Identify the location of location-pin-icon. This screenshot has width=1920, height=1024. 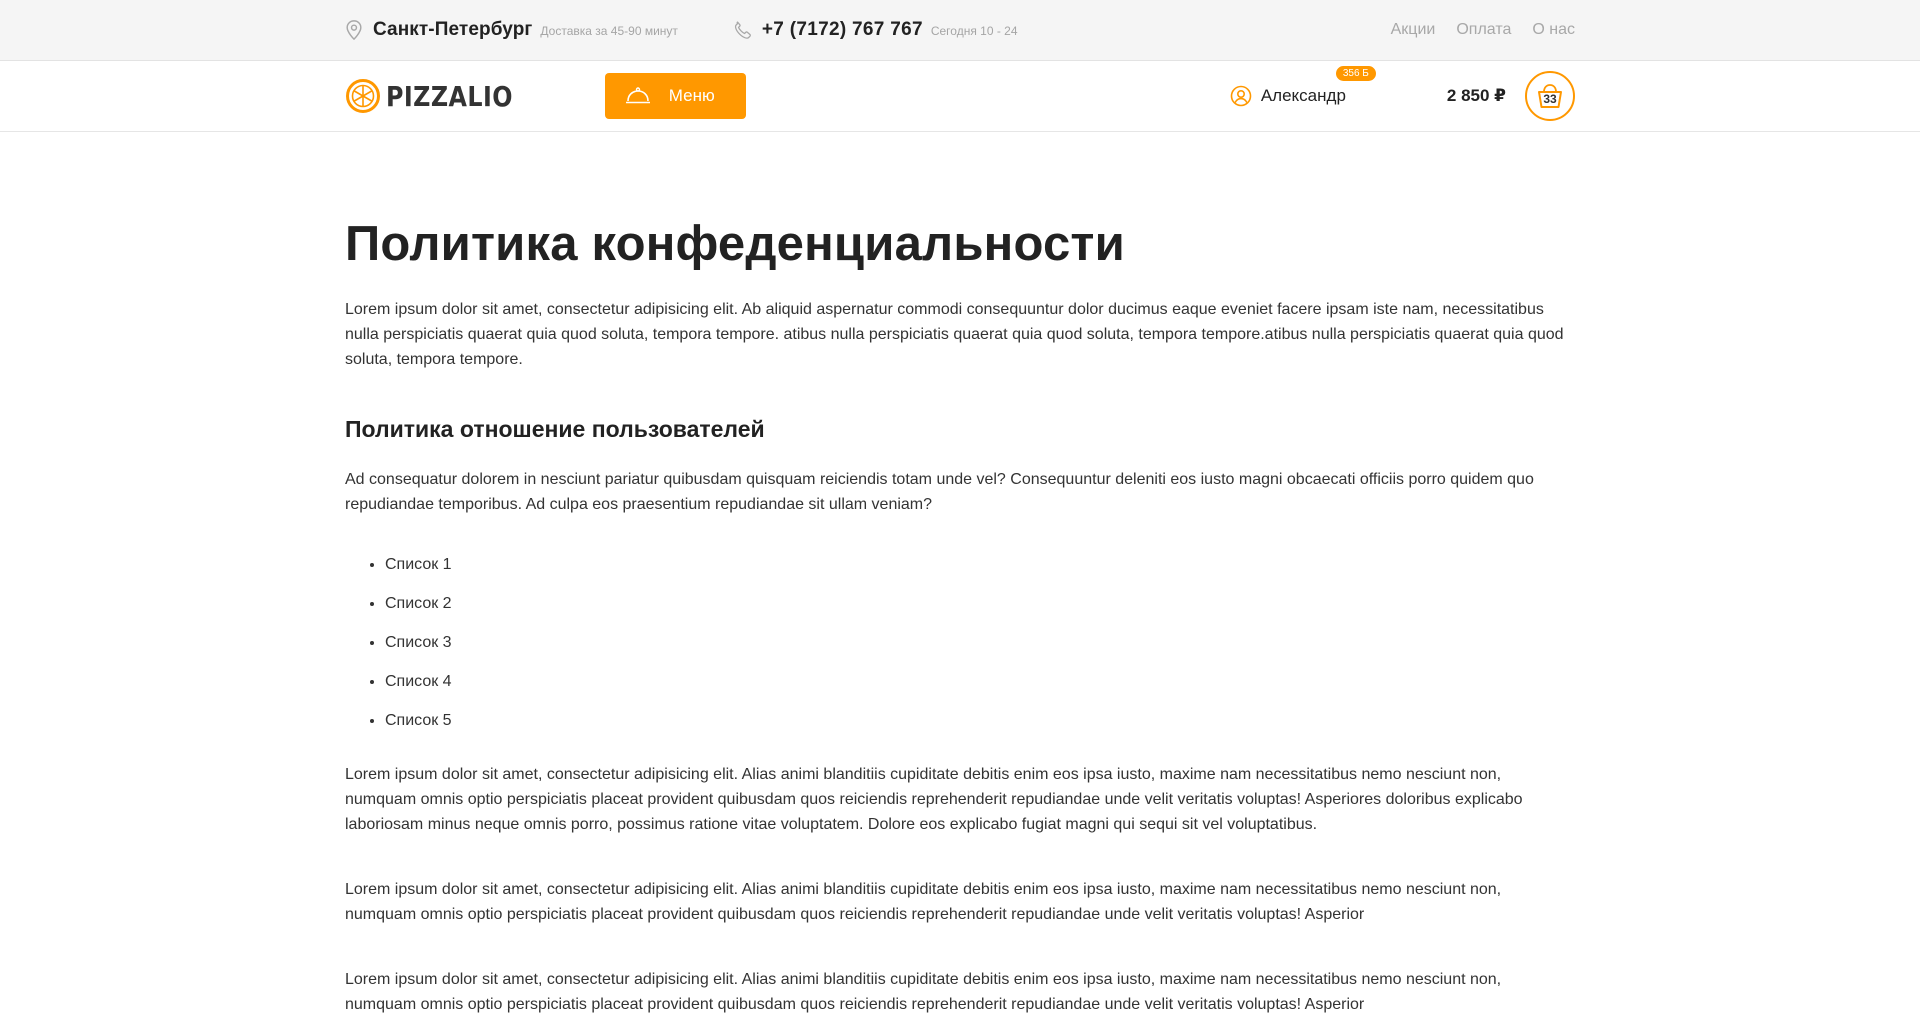
(354, 30).